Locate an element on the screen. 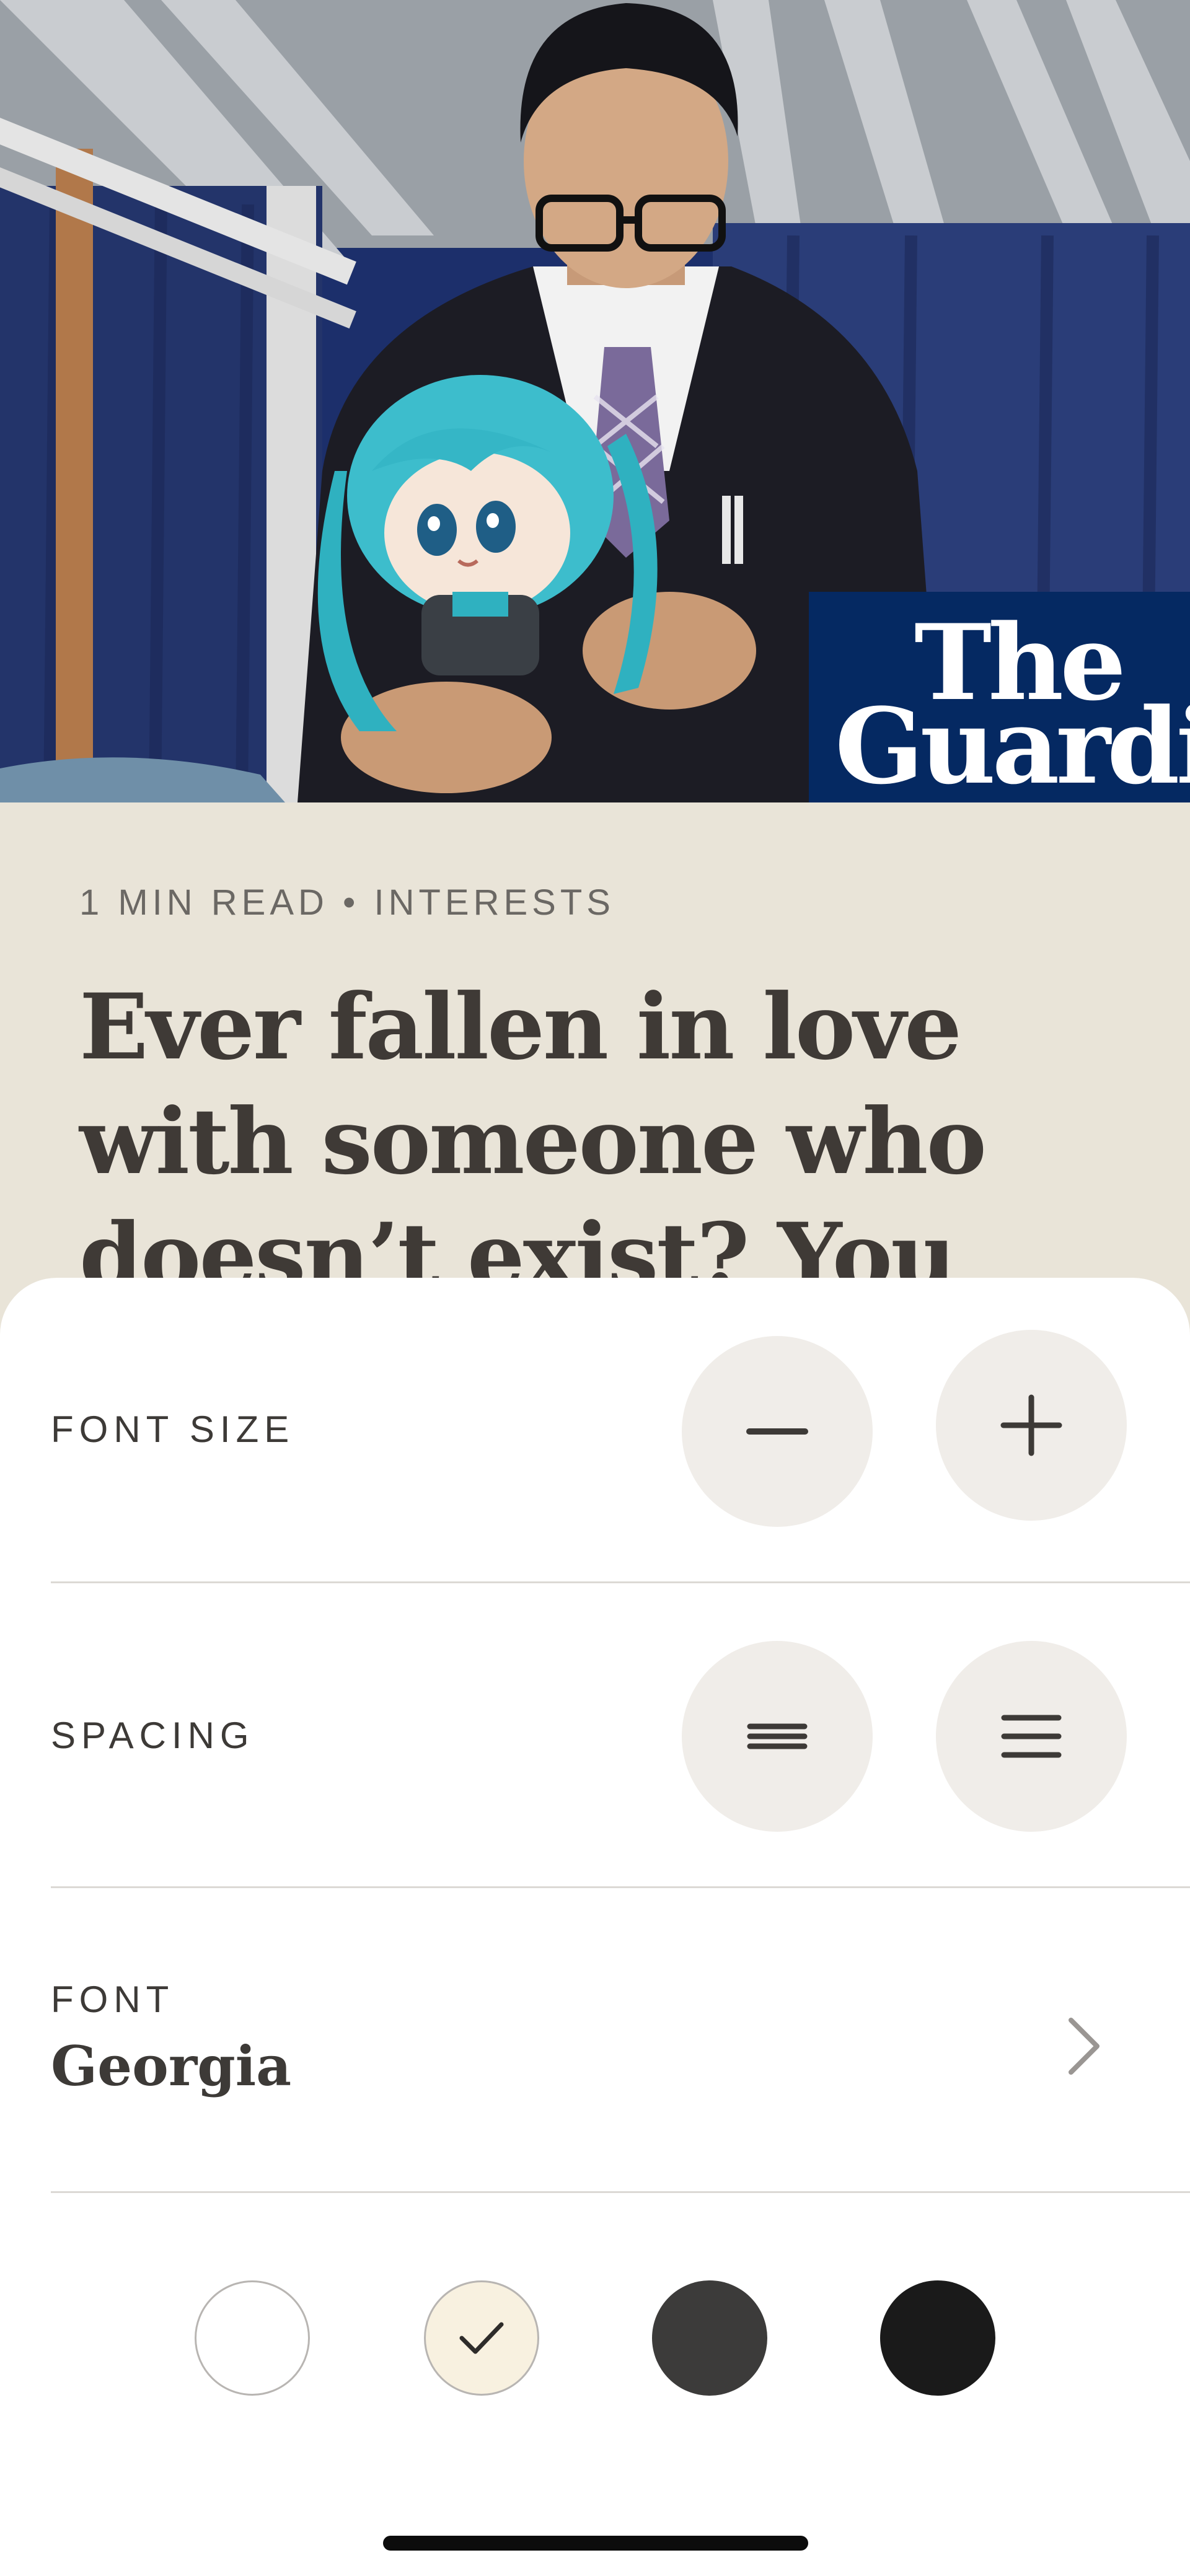  increase-font-size-button is located at coordinates (1031, 1426).